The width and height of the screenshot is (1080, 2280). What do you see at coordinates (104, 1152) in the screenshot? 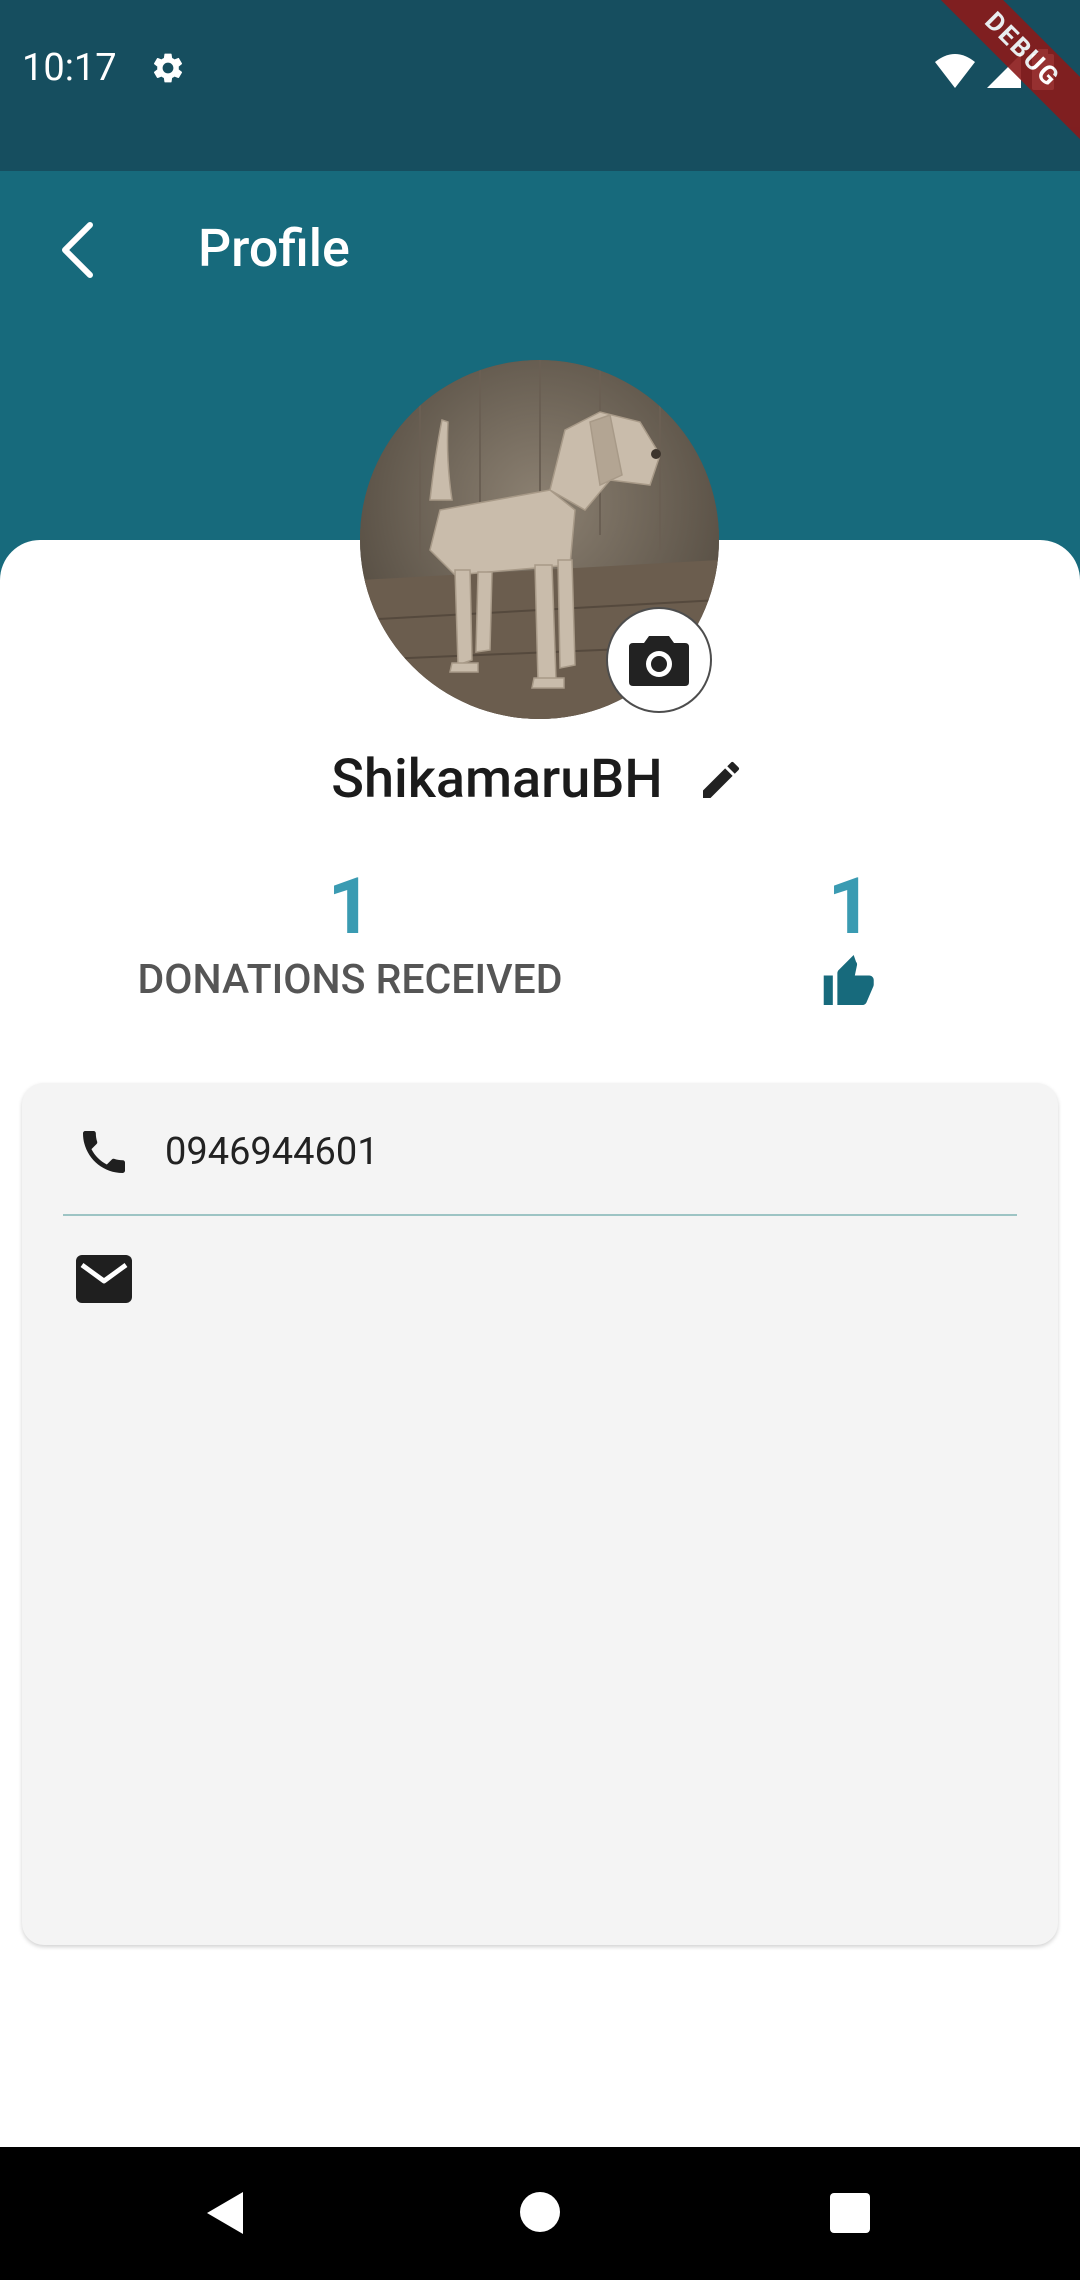
I see `phone-icon` at bounding box center [104, 1152].